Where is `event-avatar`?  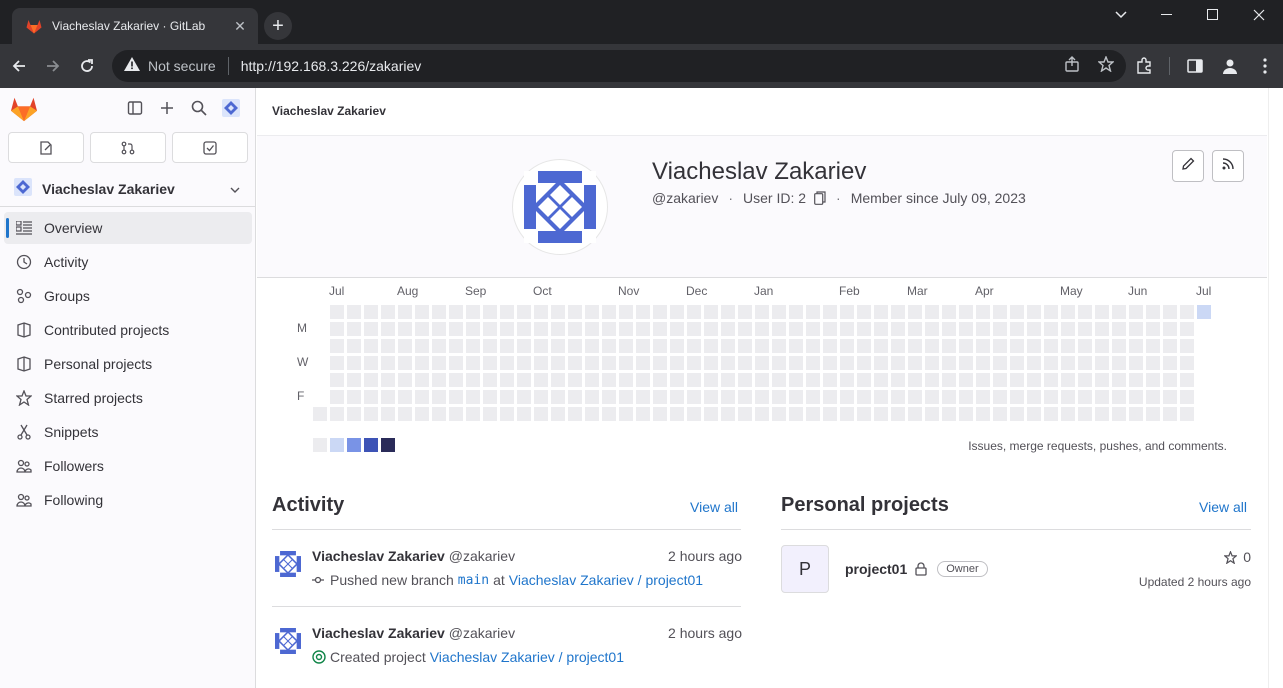
event-avatar is located at coordinates (288, 641).